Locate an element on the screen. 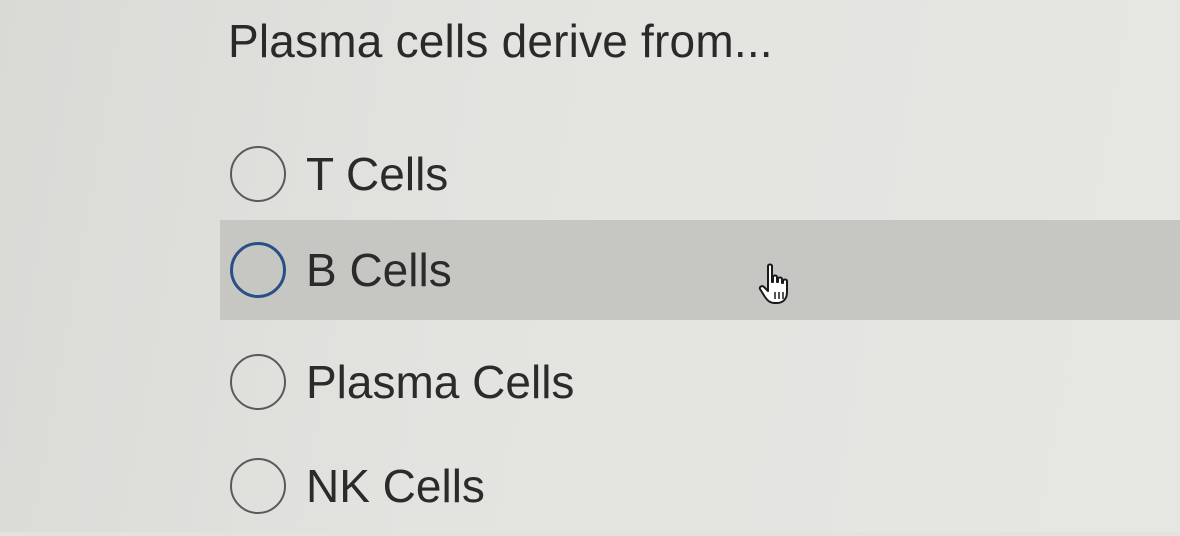 This screenshot has height=536, width=1180. option-label: B Cells is located at coordinates (379, 270).